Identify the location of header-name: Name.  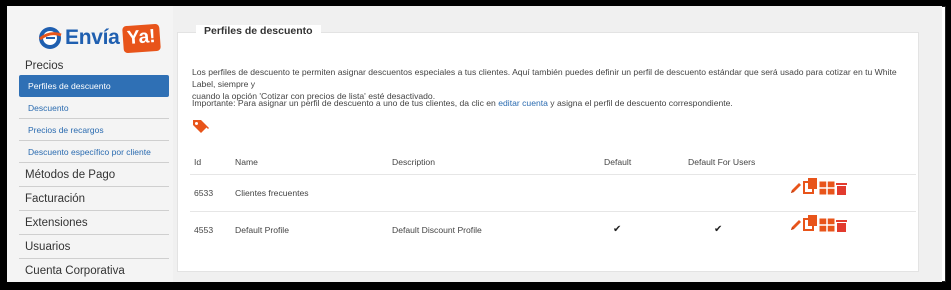
(246, 162).